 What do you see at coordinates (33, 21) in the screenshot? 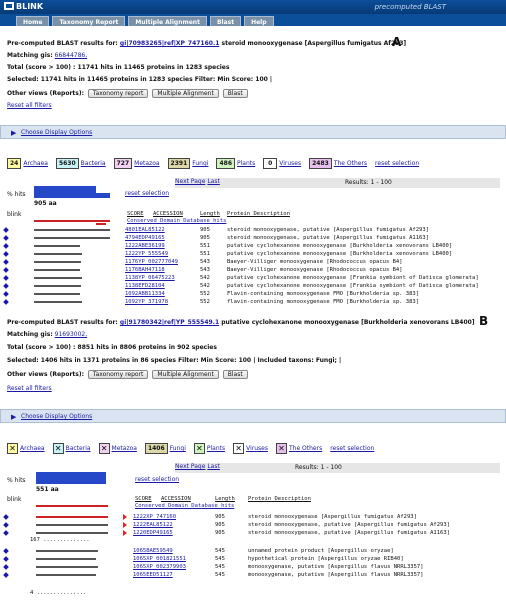
I see `tab-home: Home` at bounding box center [33, 21].